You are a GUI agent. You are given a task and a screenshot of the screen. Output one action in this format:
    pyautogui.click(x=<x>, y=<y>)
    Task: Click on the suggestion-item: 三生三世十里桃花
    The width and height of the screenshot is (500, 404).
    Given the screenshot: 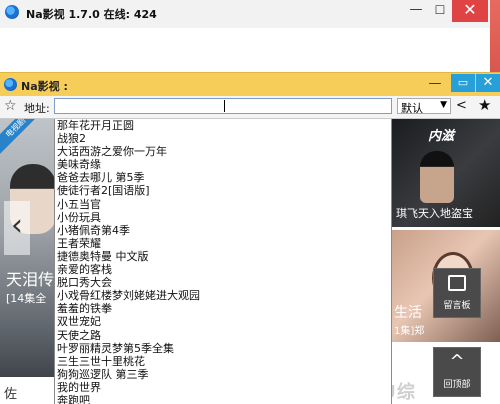 What is the action you would take?
    pyautogui.click(x=223, y=361)
    